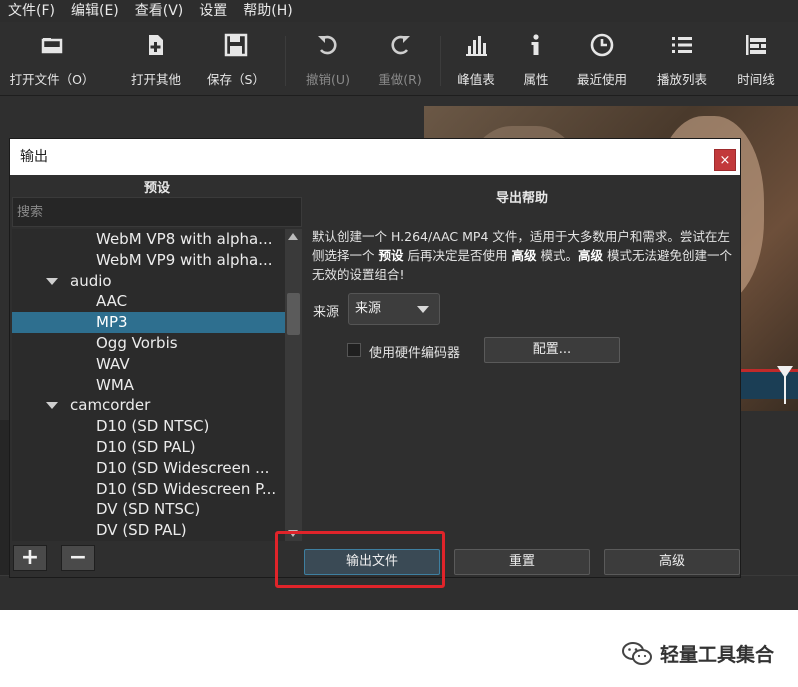  Describe the element at coordinates (756, 79) in the screenshot. I see `timeline-label: 时间线` at that location.